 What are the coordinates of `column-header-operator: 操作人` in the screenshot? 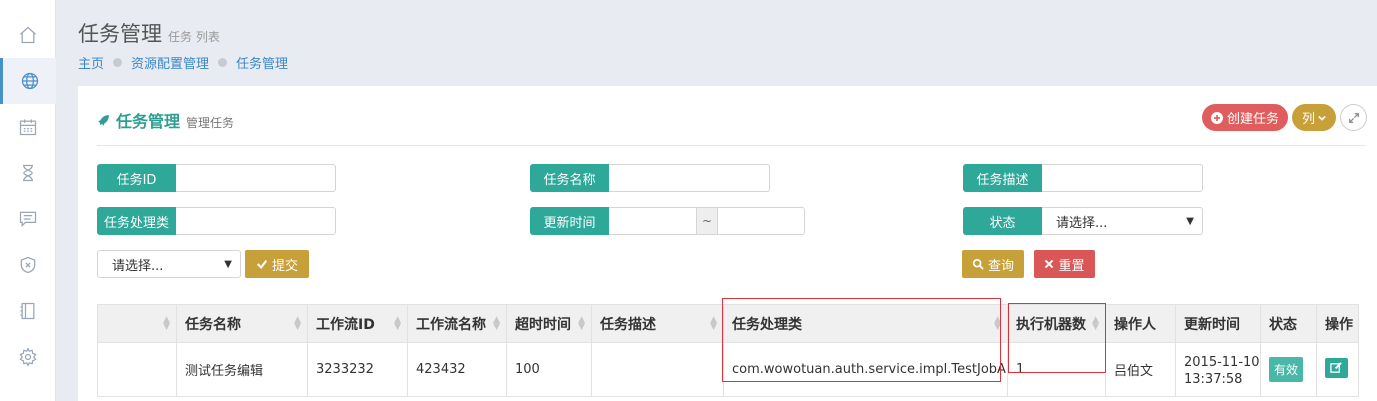 It's located at (1140, 323).